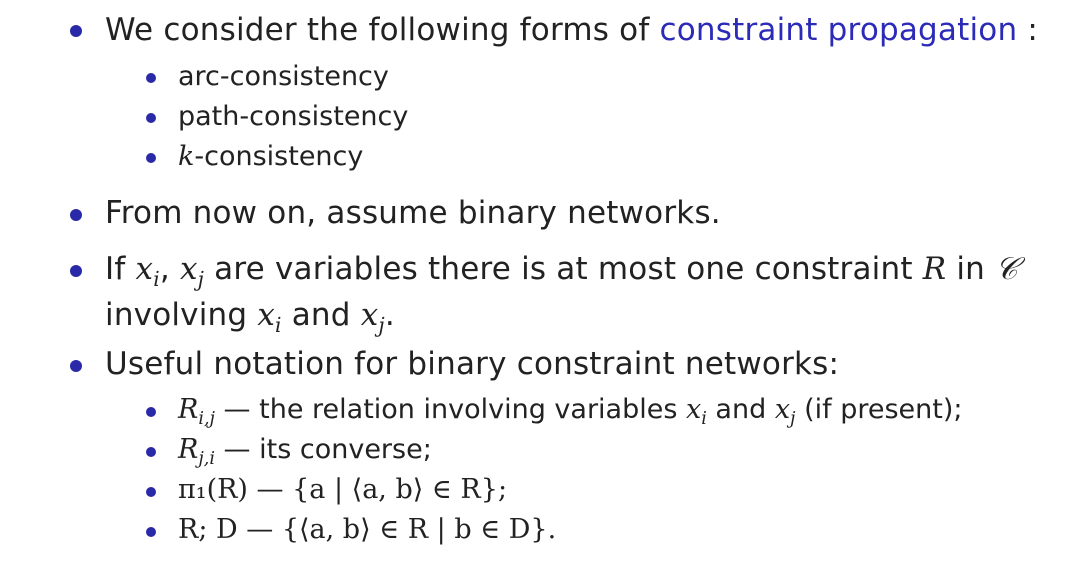 The height and width of the screenshot is (569, 1088). Describe the element at coordinates (382, 30) in the screenshot. I see `item-text: We consider the following forms of` at that location.